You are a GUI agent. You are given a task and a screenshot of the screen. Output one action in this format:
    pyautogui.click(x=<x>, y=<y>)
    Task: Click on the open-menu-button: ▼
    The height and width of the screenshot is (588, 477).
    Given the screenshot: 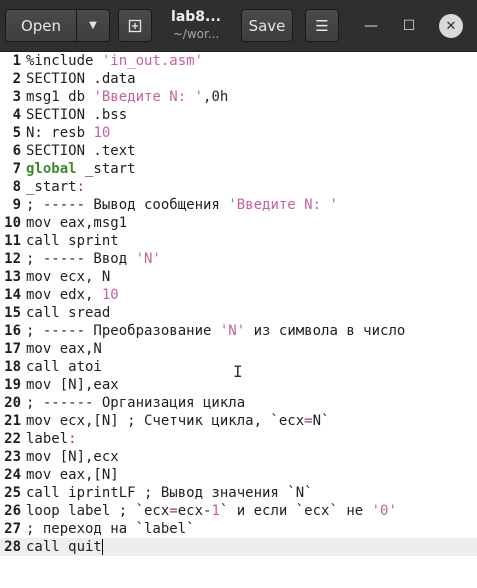 What is the action you would take?
    pyautogui.click(x=93, y=25)
    